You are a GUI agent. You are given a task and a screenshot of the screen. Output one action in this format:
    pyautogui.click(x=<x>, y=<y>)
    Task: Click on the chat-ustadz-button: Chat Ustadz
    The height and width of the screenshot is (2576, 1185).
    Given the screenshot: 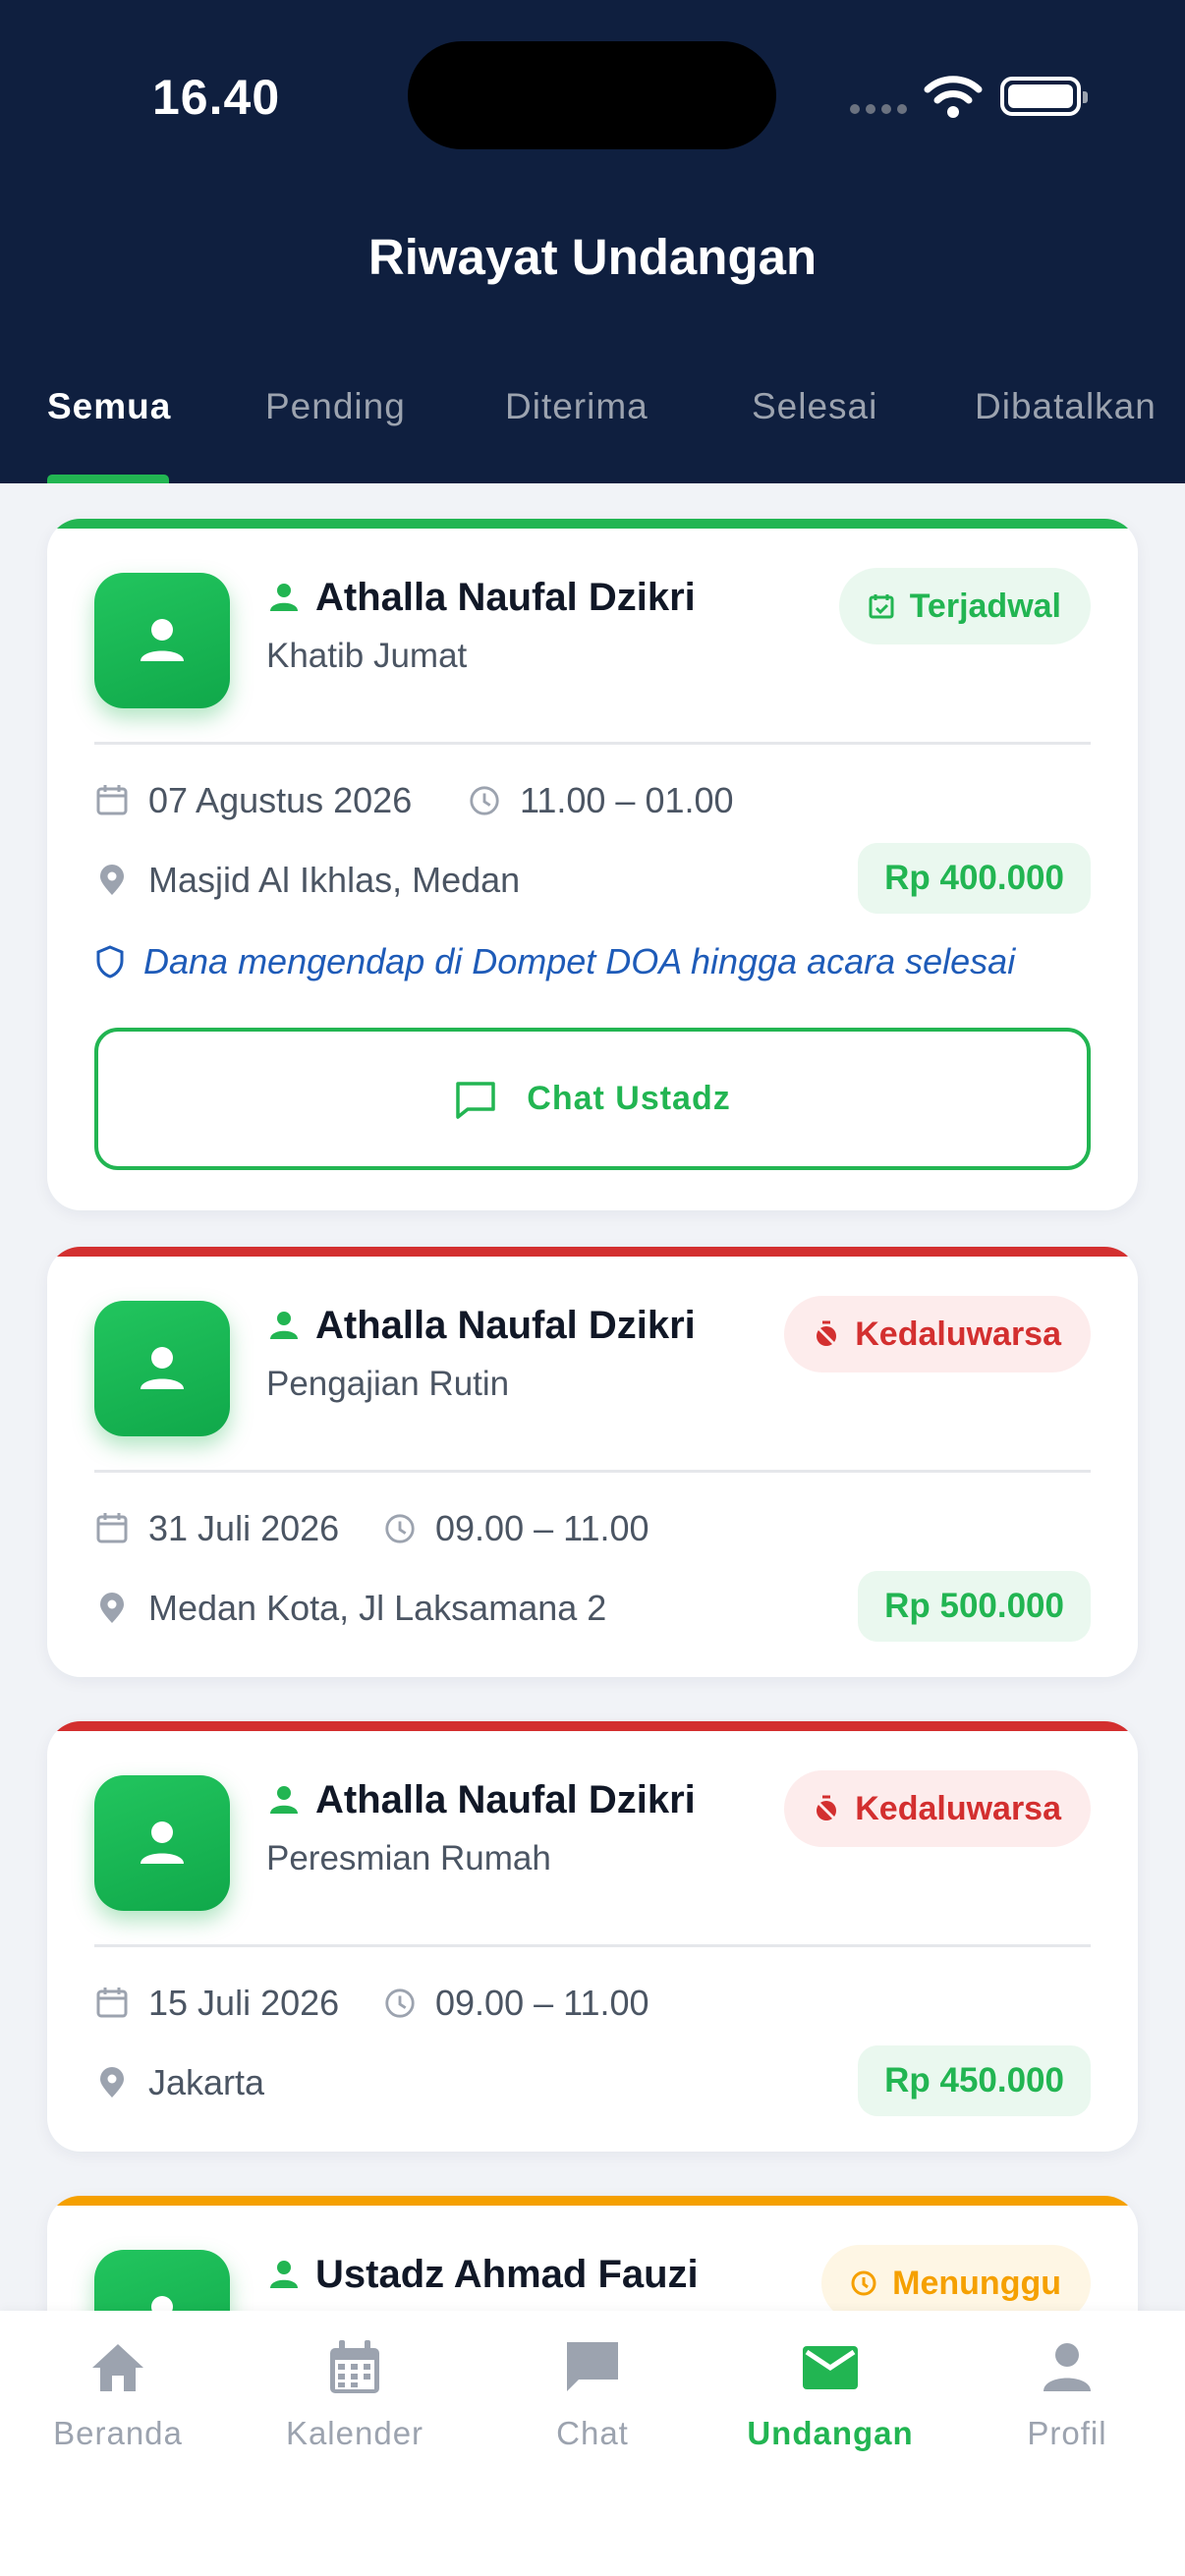 What is the action you would take?
    pyautogui.click(x=592, y=1099)
    